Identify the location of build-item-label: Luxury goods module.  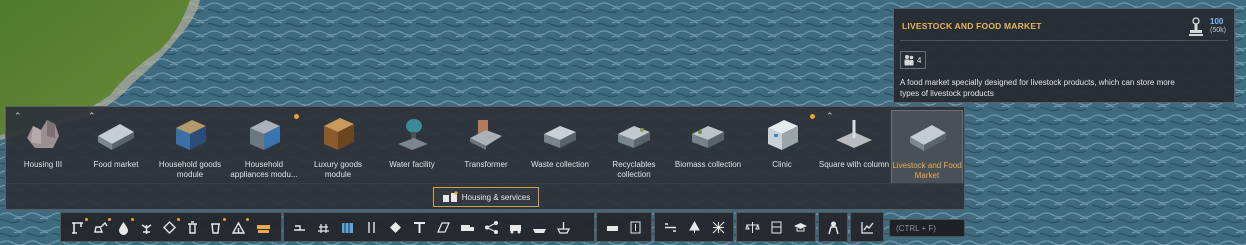
(338, 169).